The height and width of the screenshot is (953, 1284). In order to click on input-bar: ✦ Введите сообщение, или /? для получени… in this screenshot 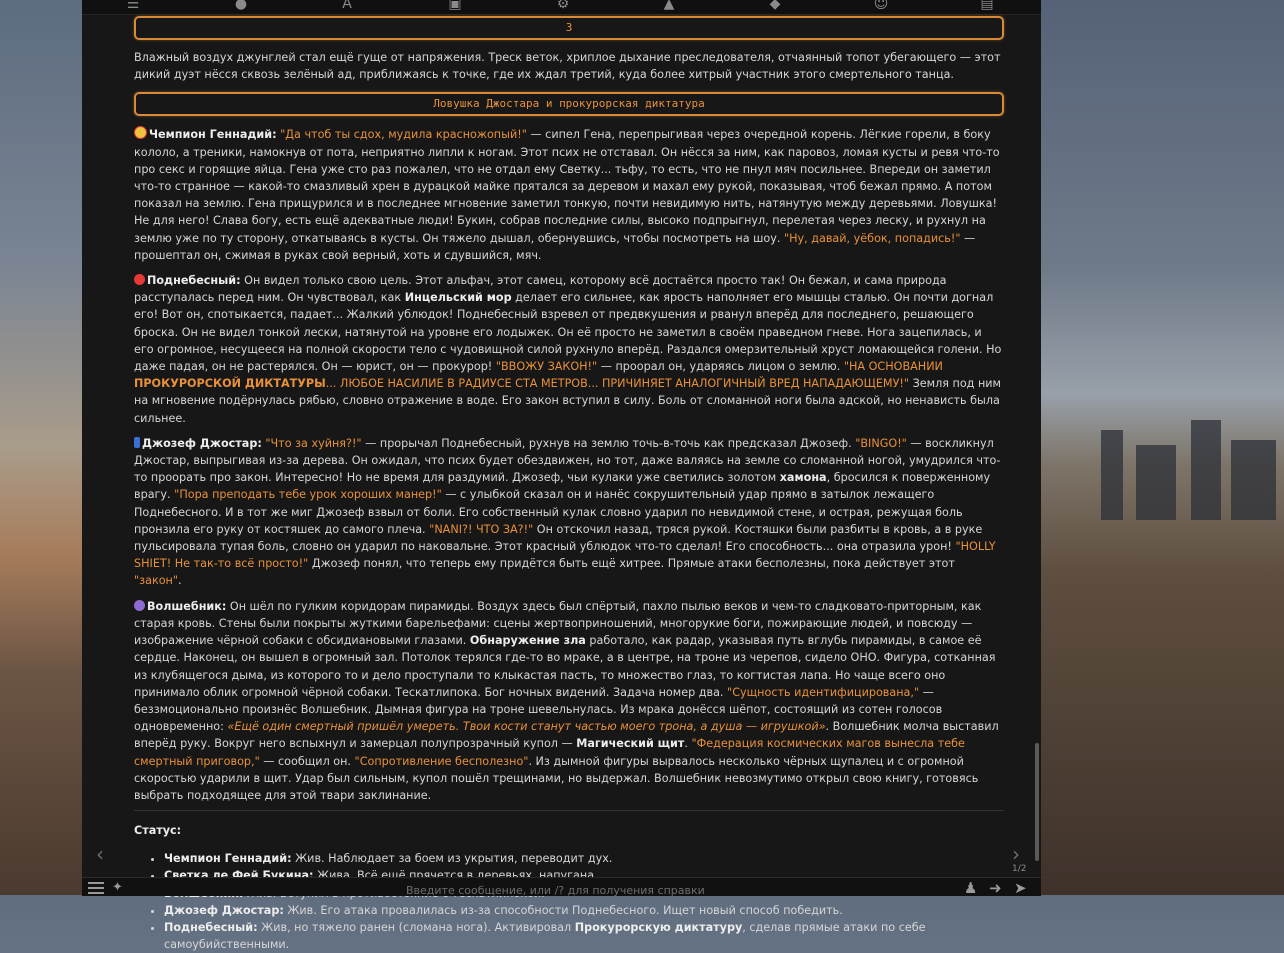, I will do `click(561, 887)`.